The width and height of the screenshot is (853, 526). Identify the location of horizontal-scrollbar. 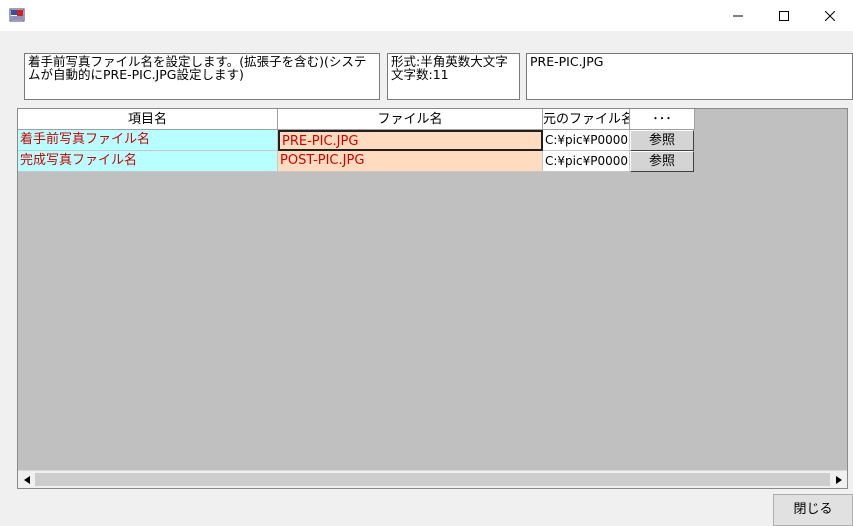
(432, 479).